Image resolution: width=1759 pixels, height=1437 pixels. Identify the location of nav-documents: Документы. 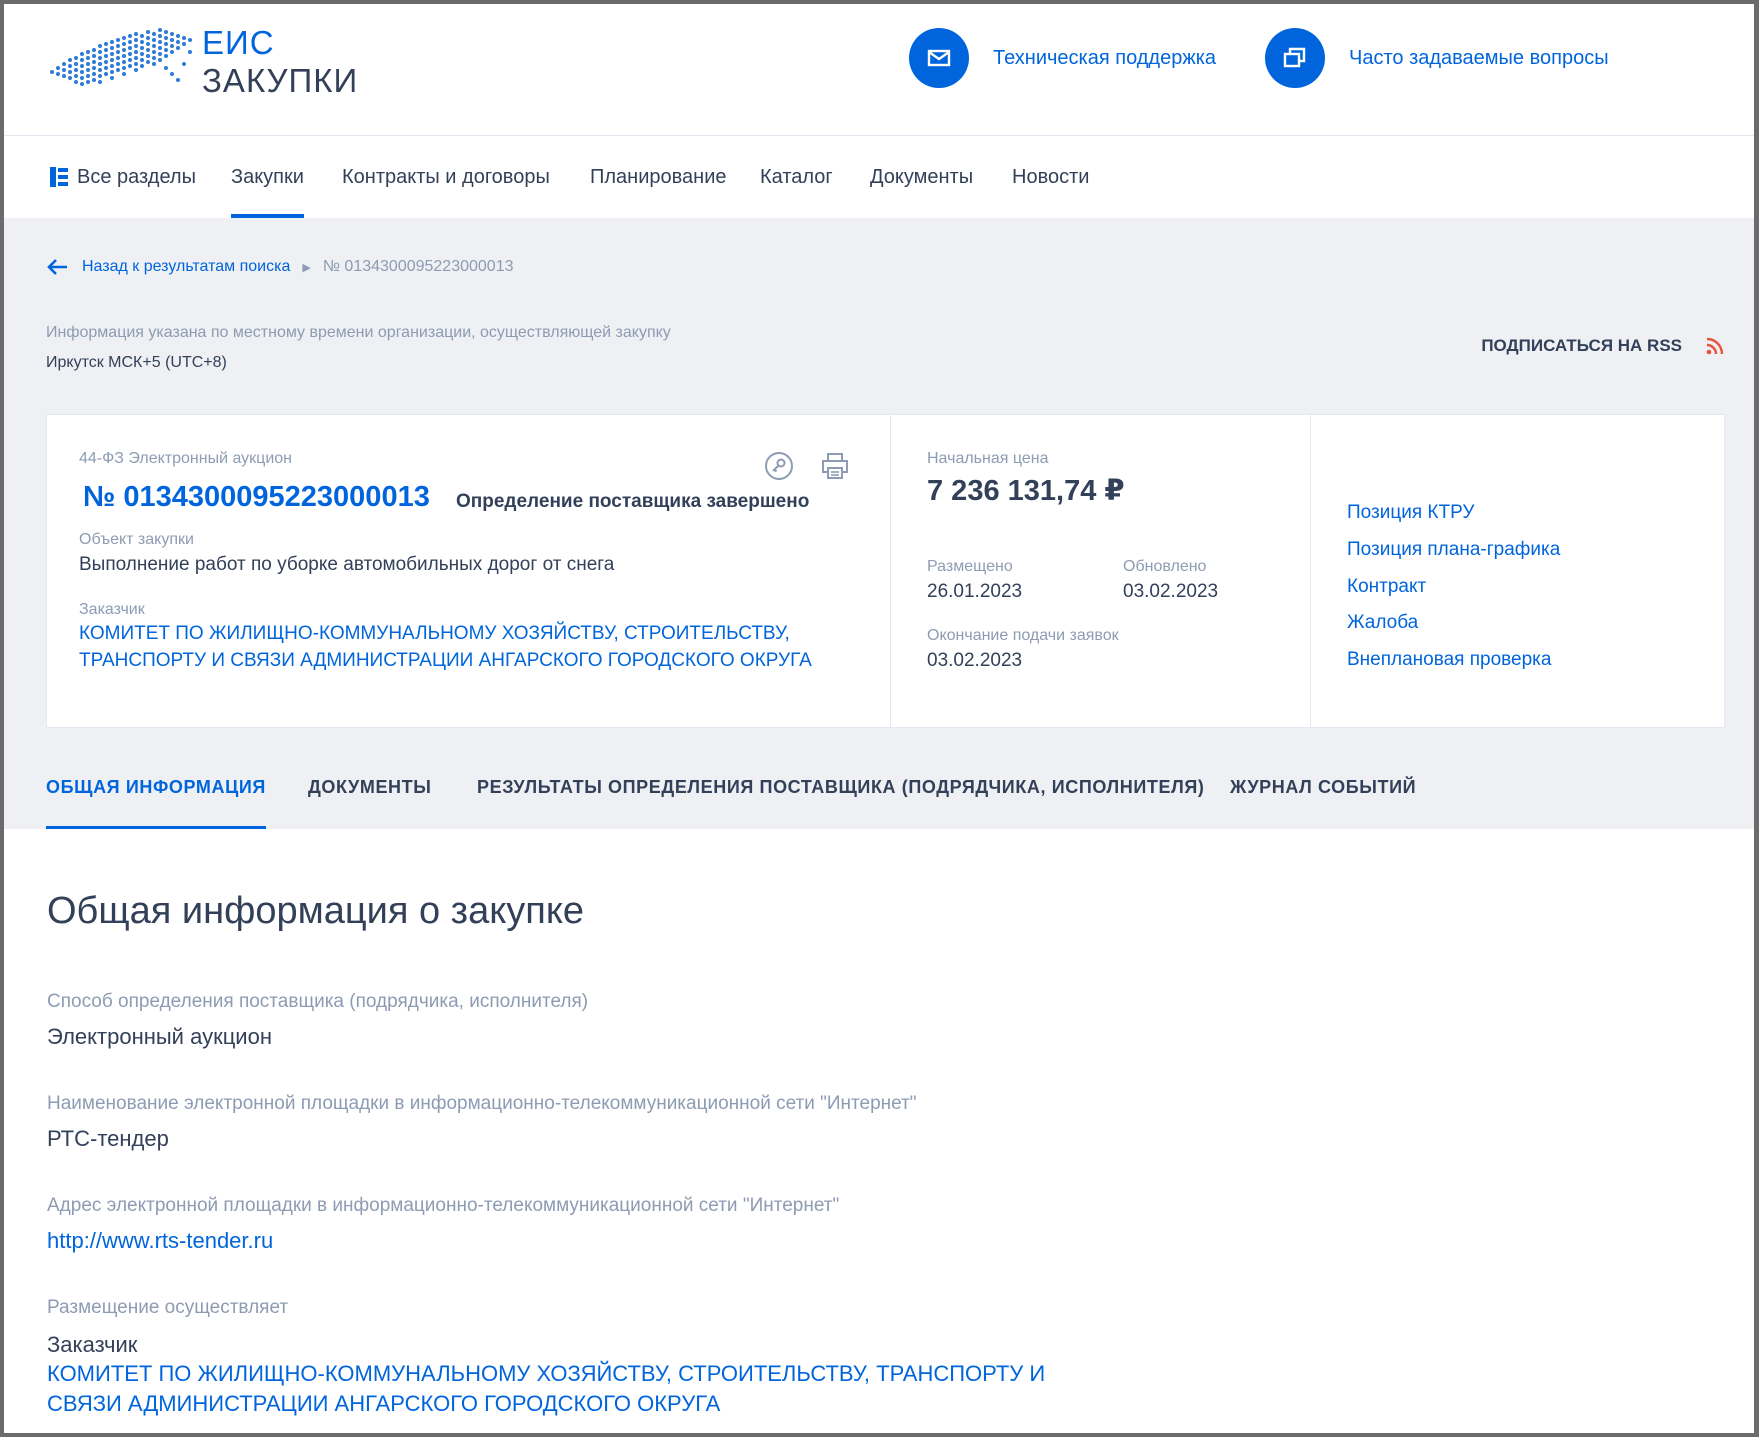
(921, 177).